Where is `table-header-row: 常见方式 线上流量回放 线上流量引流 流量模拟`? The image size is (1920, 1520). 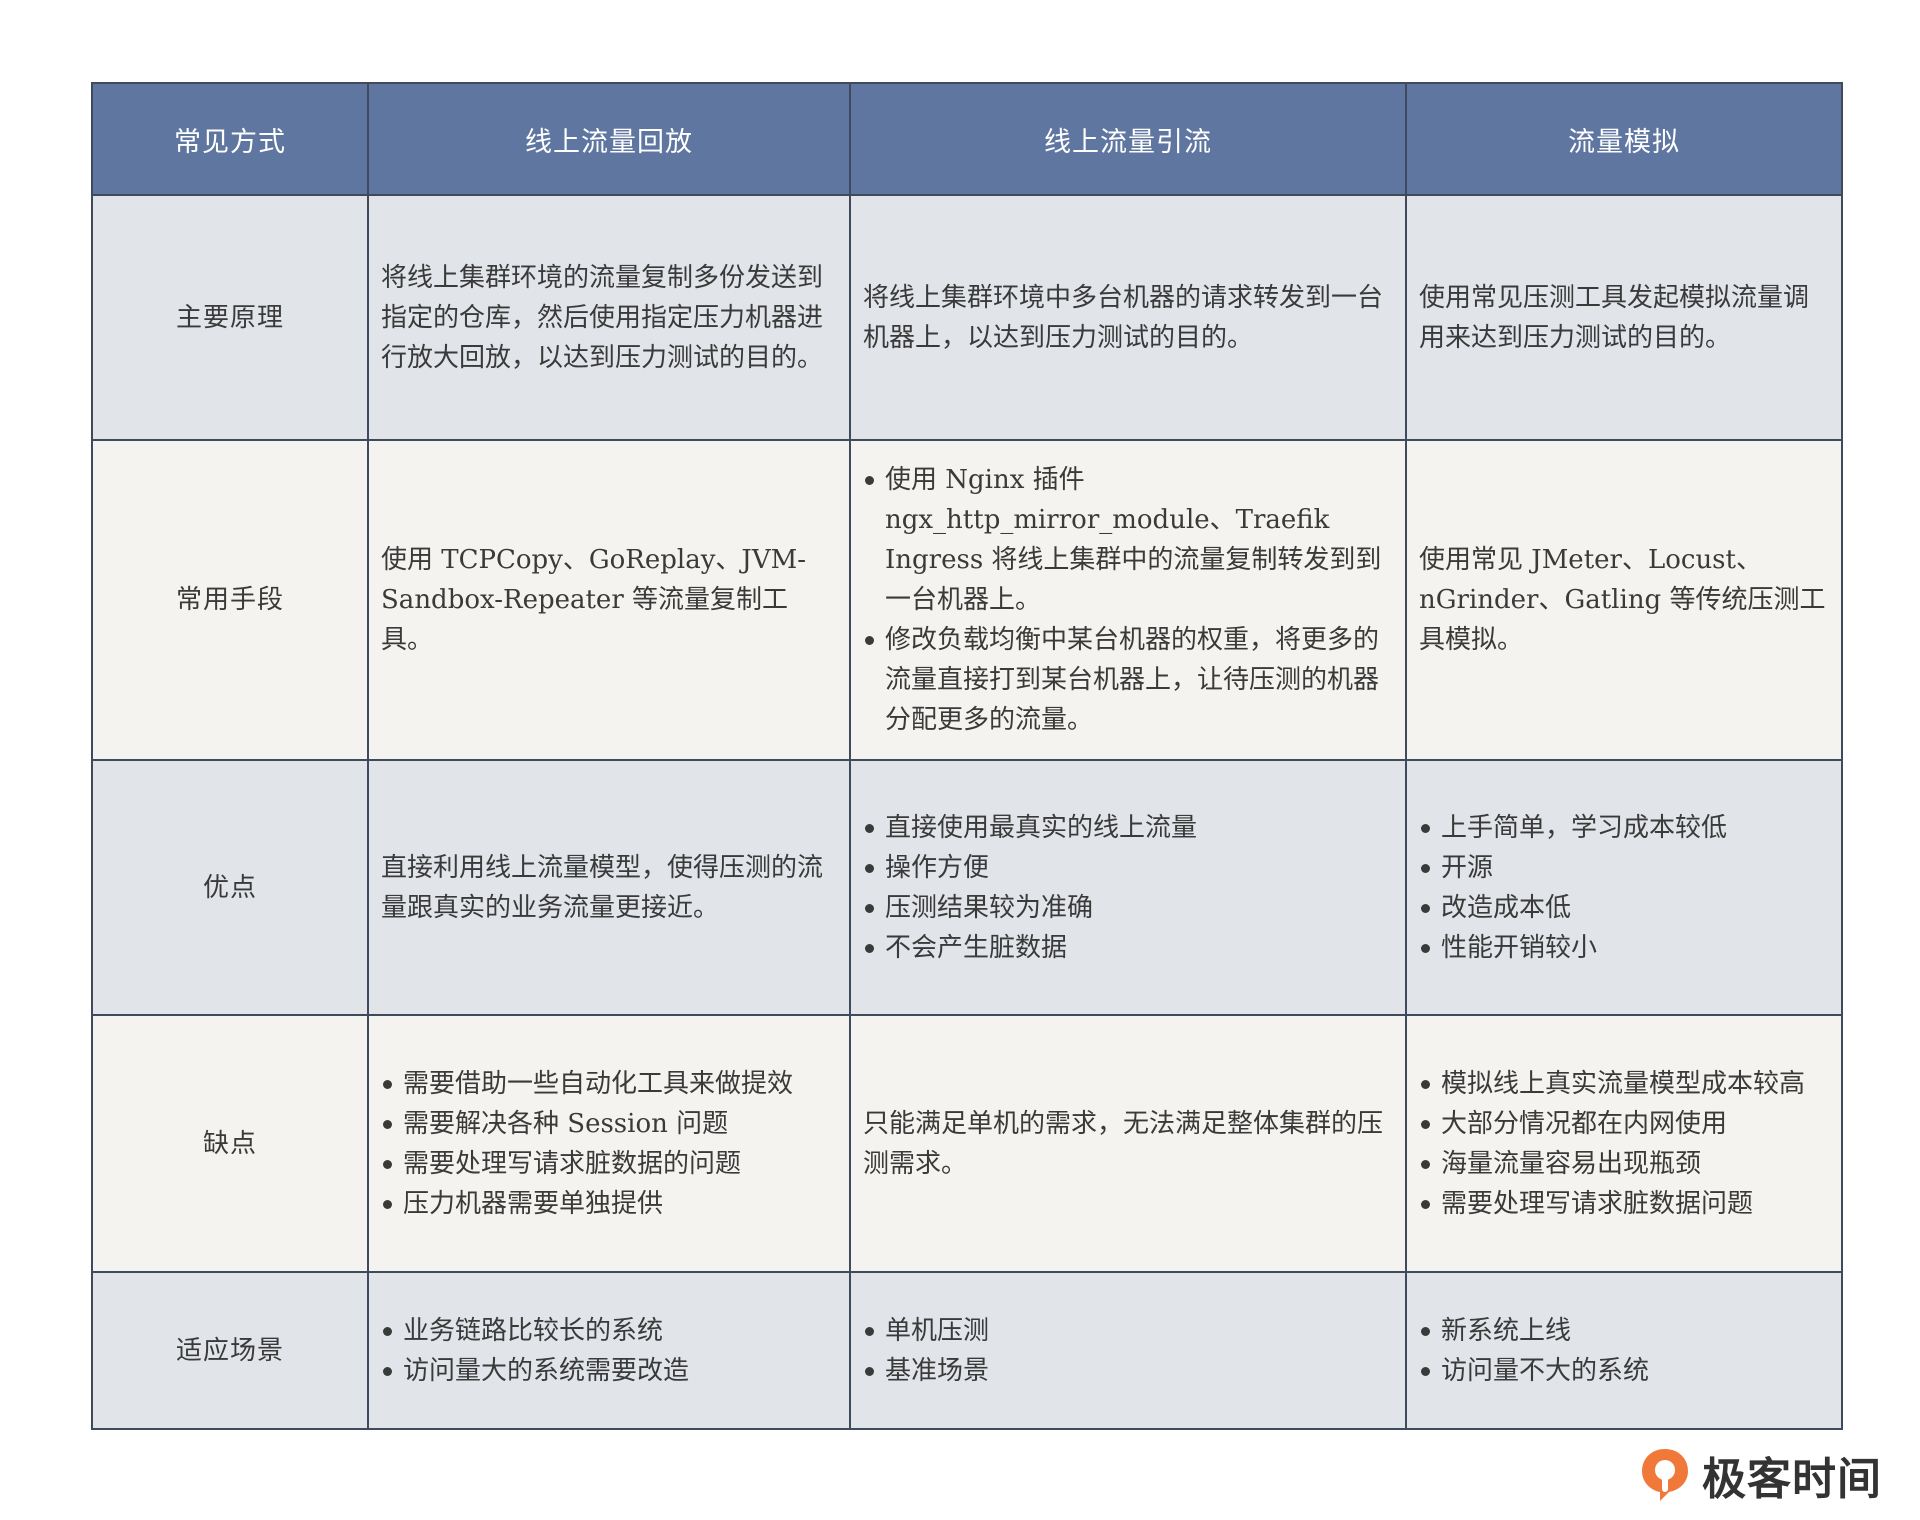 table-header-row: 常见方式 线上流量回放 线上流量引流 流量模拟 is located at coordinates (967, 139).